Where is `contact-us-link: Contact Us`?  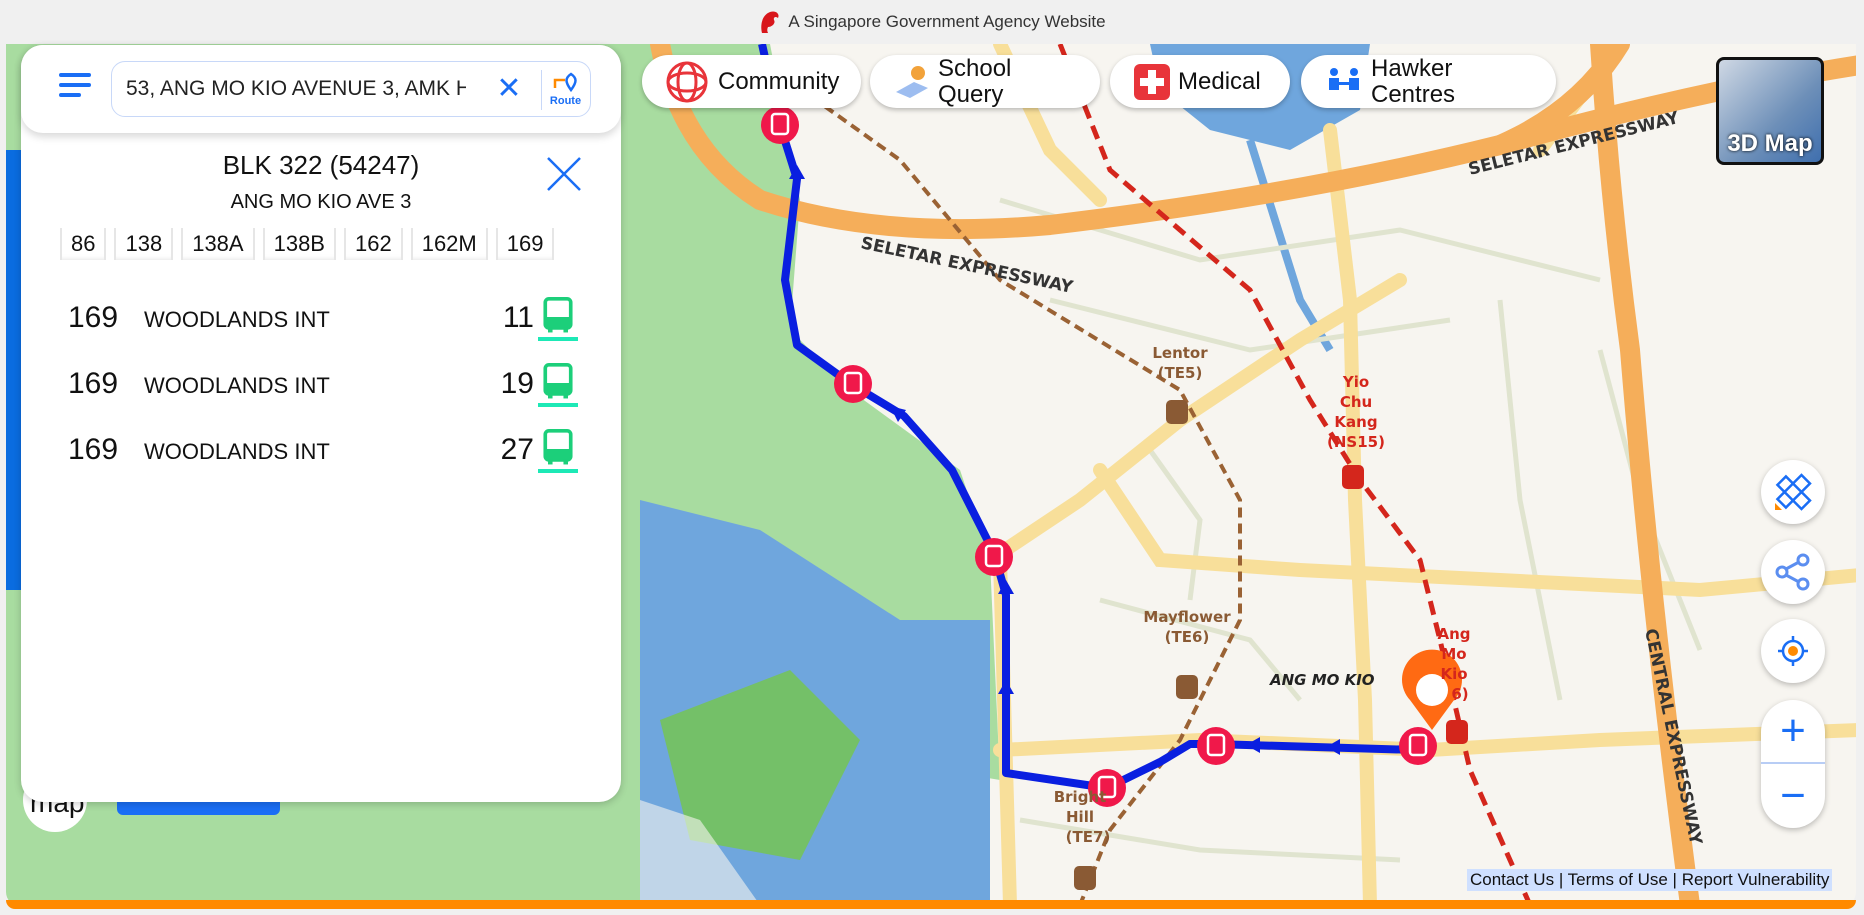
contact-us-link: Contact Us is located at coordinates (1512, 879).